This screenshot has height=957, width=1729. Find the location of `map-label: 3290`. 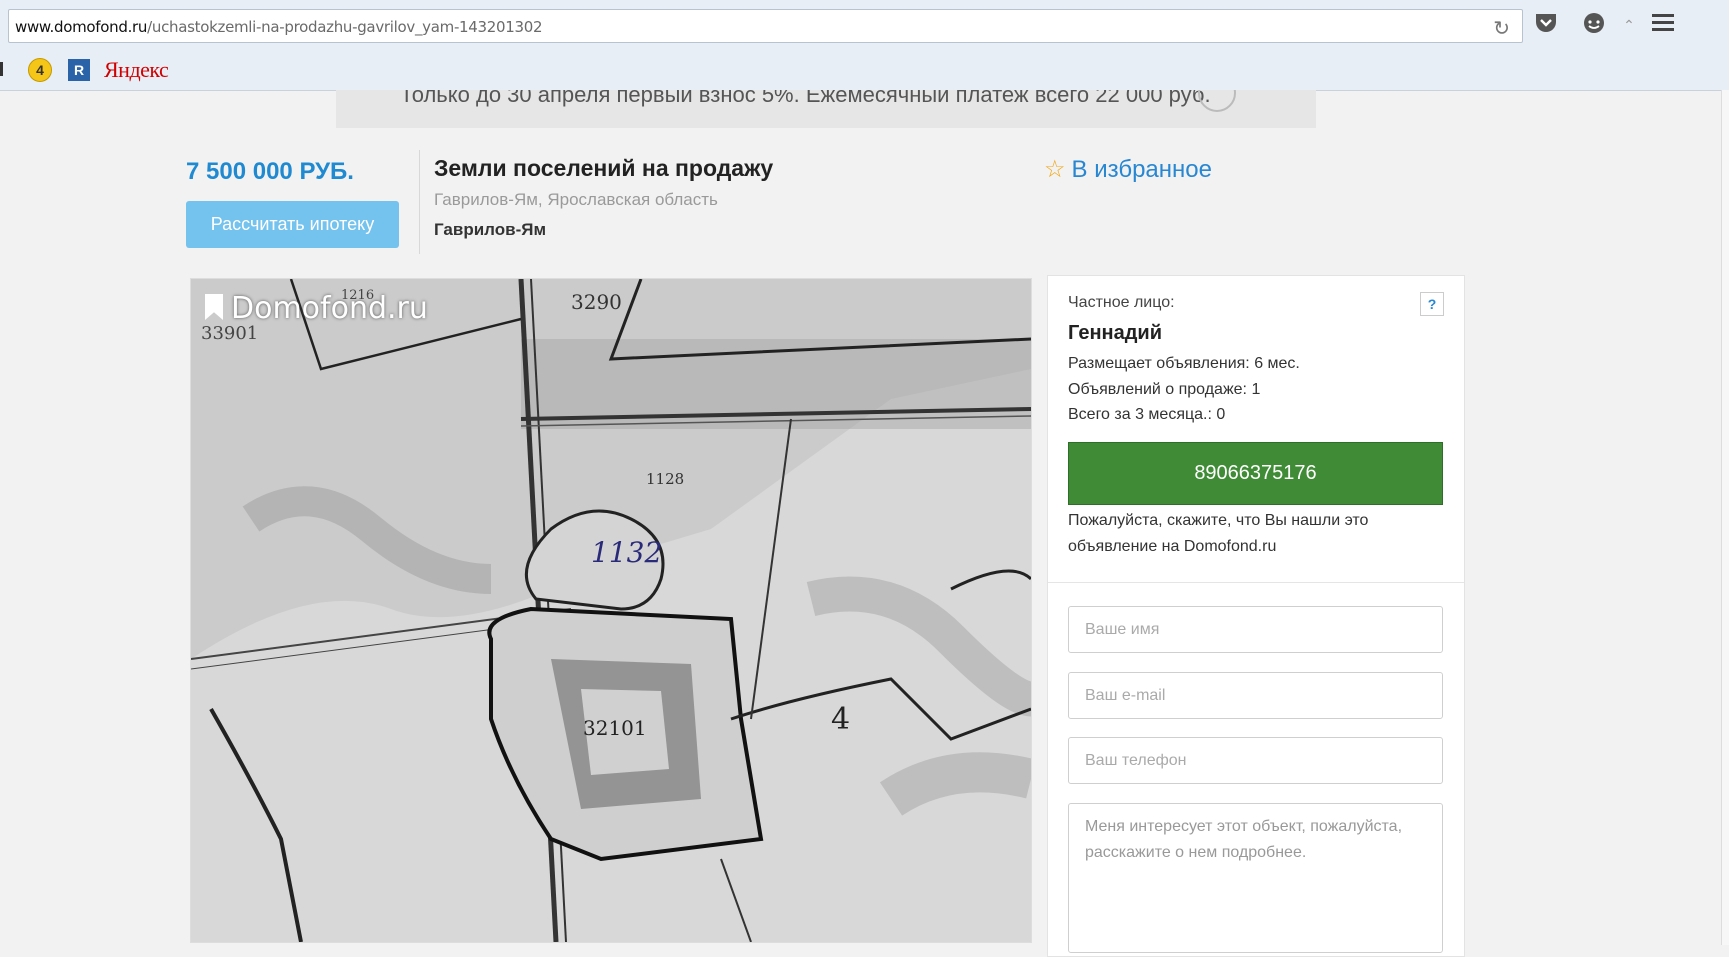

map-label: 3290 is located at coordinates (596, 302).